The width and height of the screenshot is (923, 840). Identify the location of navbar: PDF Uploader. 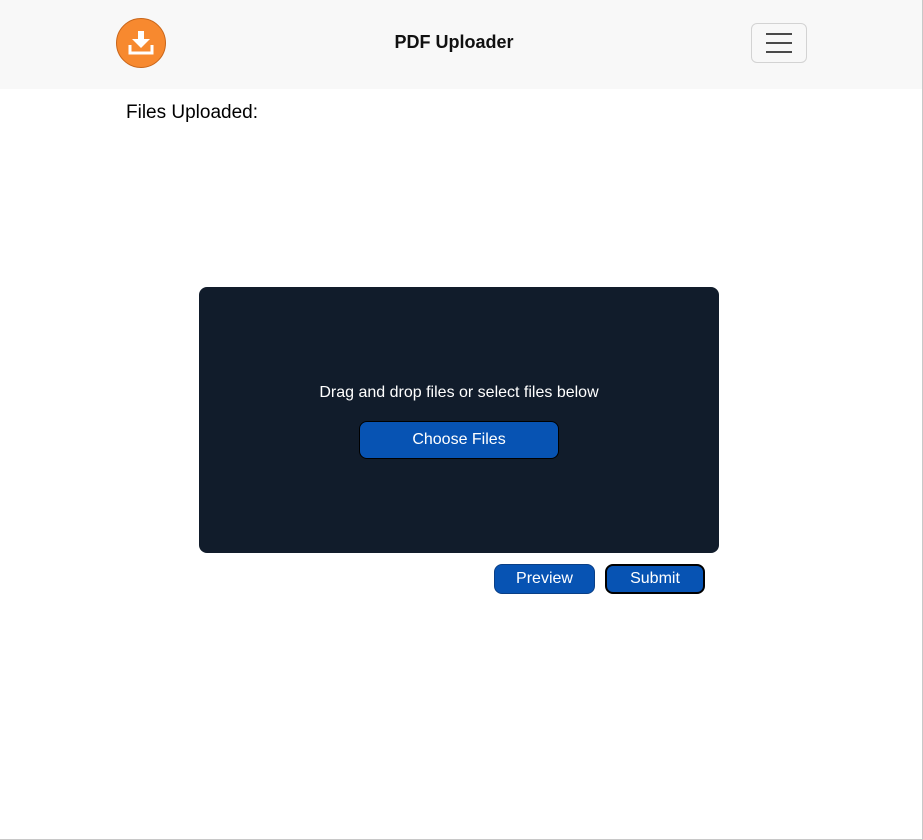
(461, 44).